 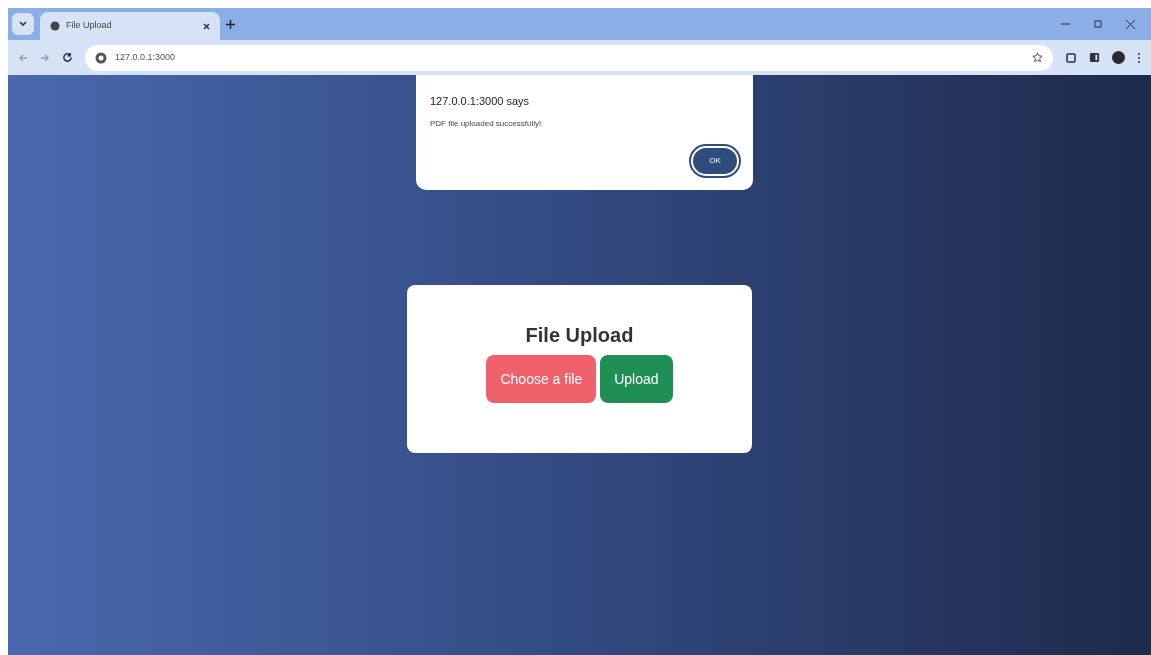 What do you see at coordinates (1139, 57) in the screenshot?
I see `menu-icon` at bounding box center [1139, 57].